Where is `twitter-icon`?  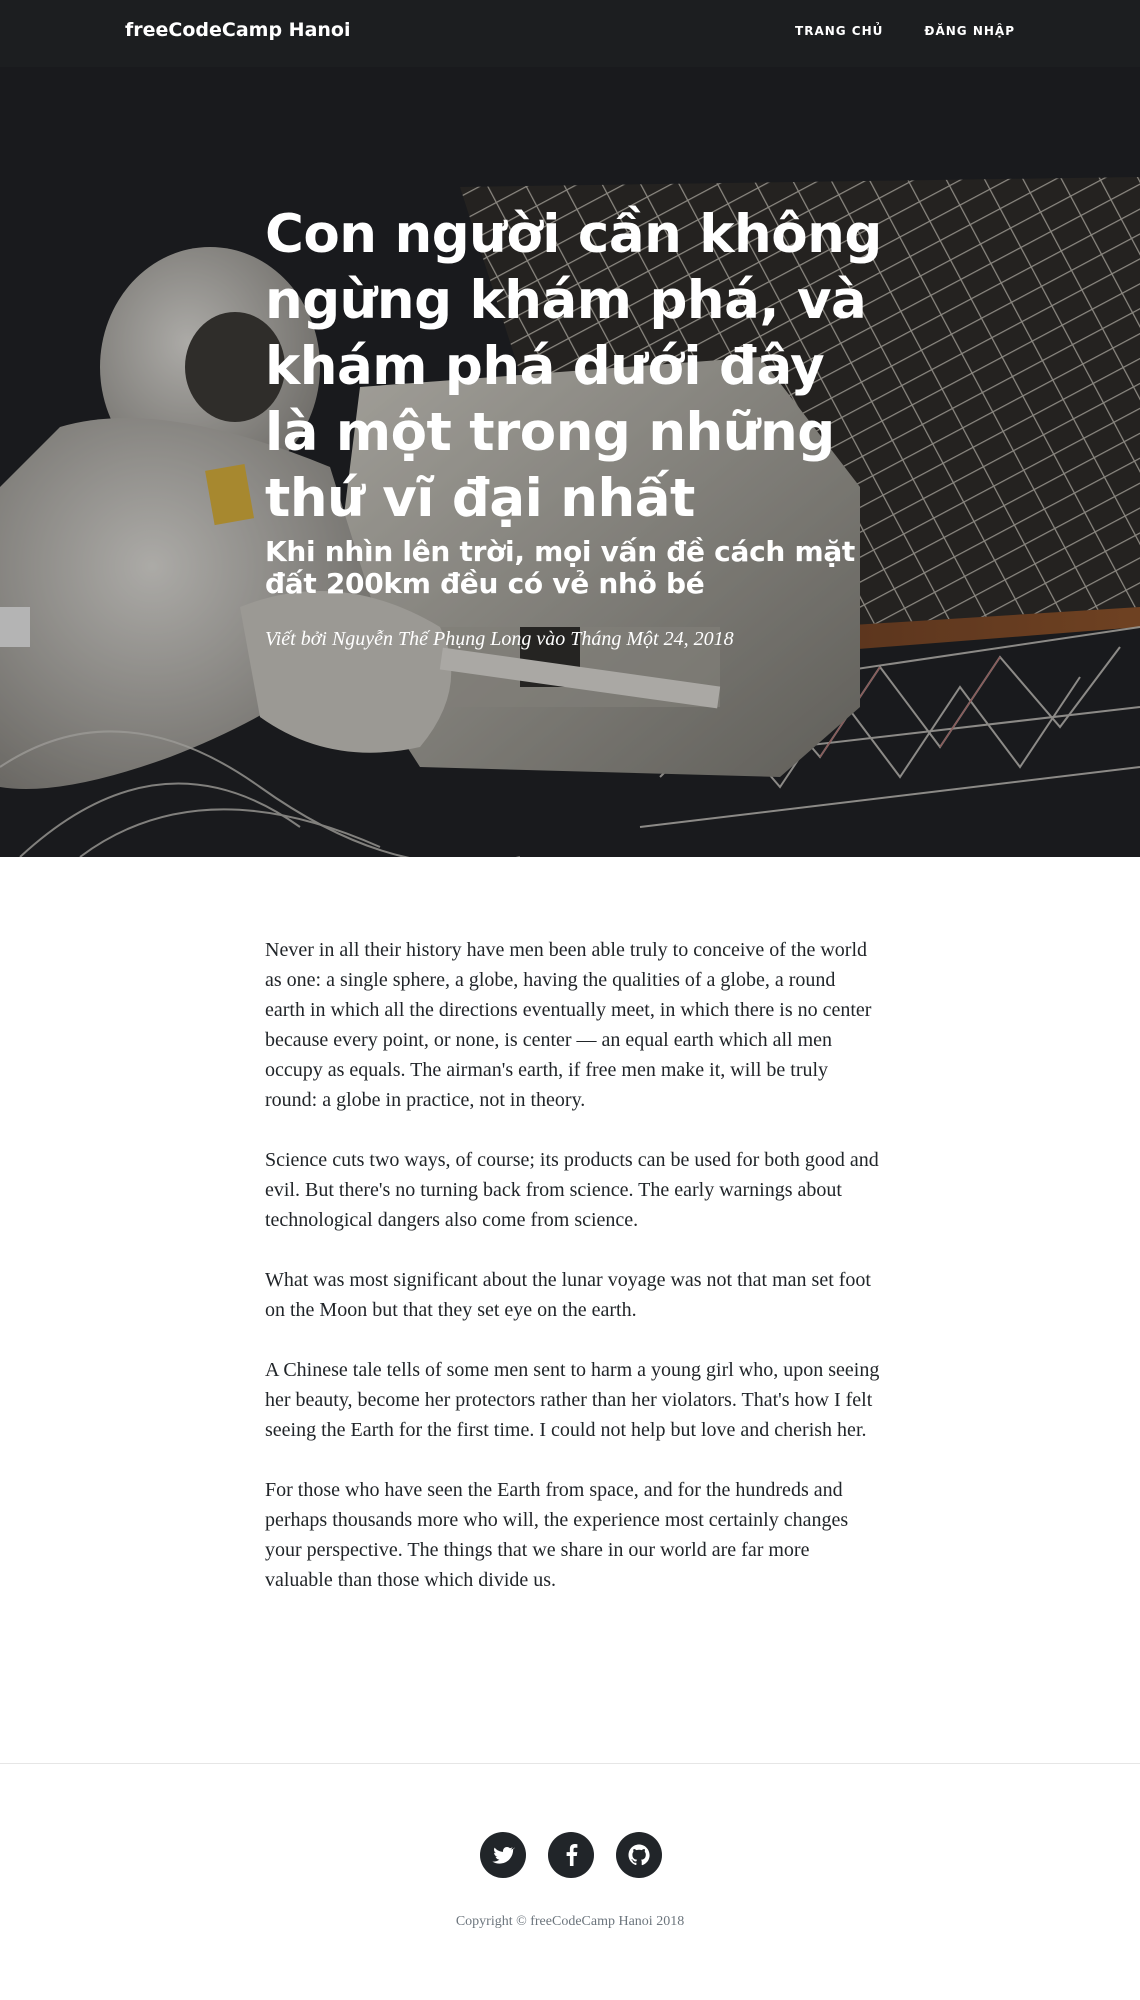
twitter-icon is located at coordinates (503, 1855).